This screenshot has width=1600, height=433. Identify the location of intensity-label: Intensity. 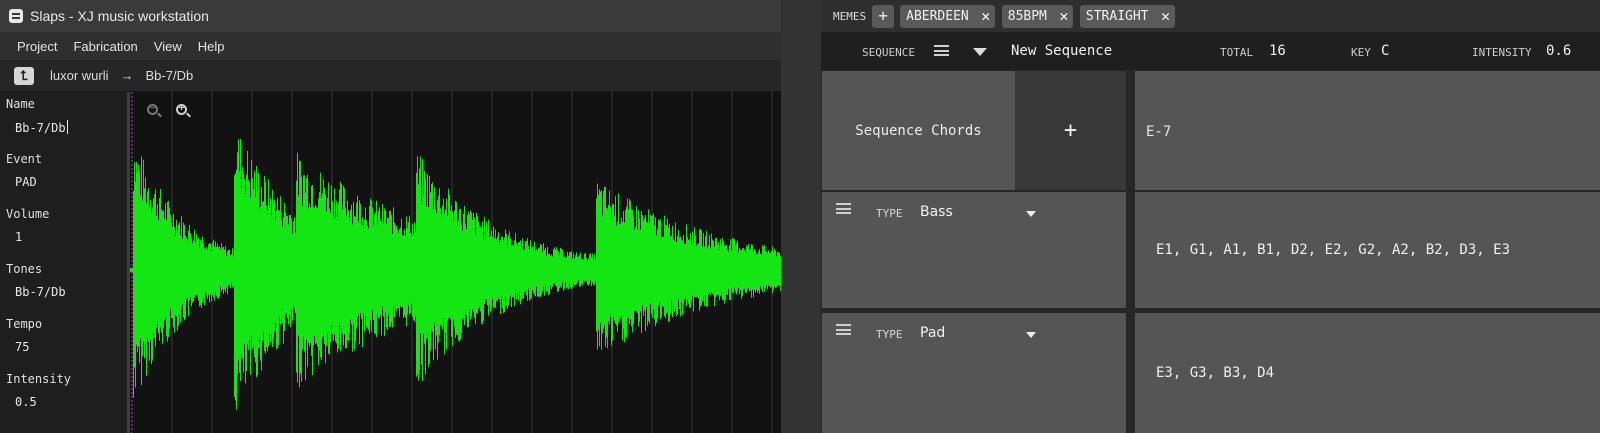
(39, 379).